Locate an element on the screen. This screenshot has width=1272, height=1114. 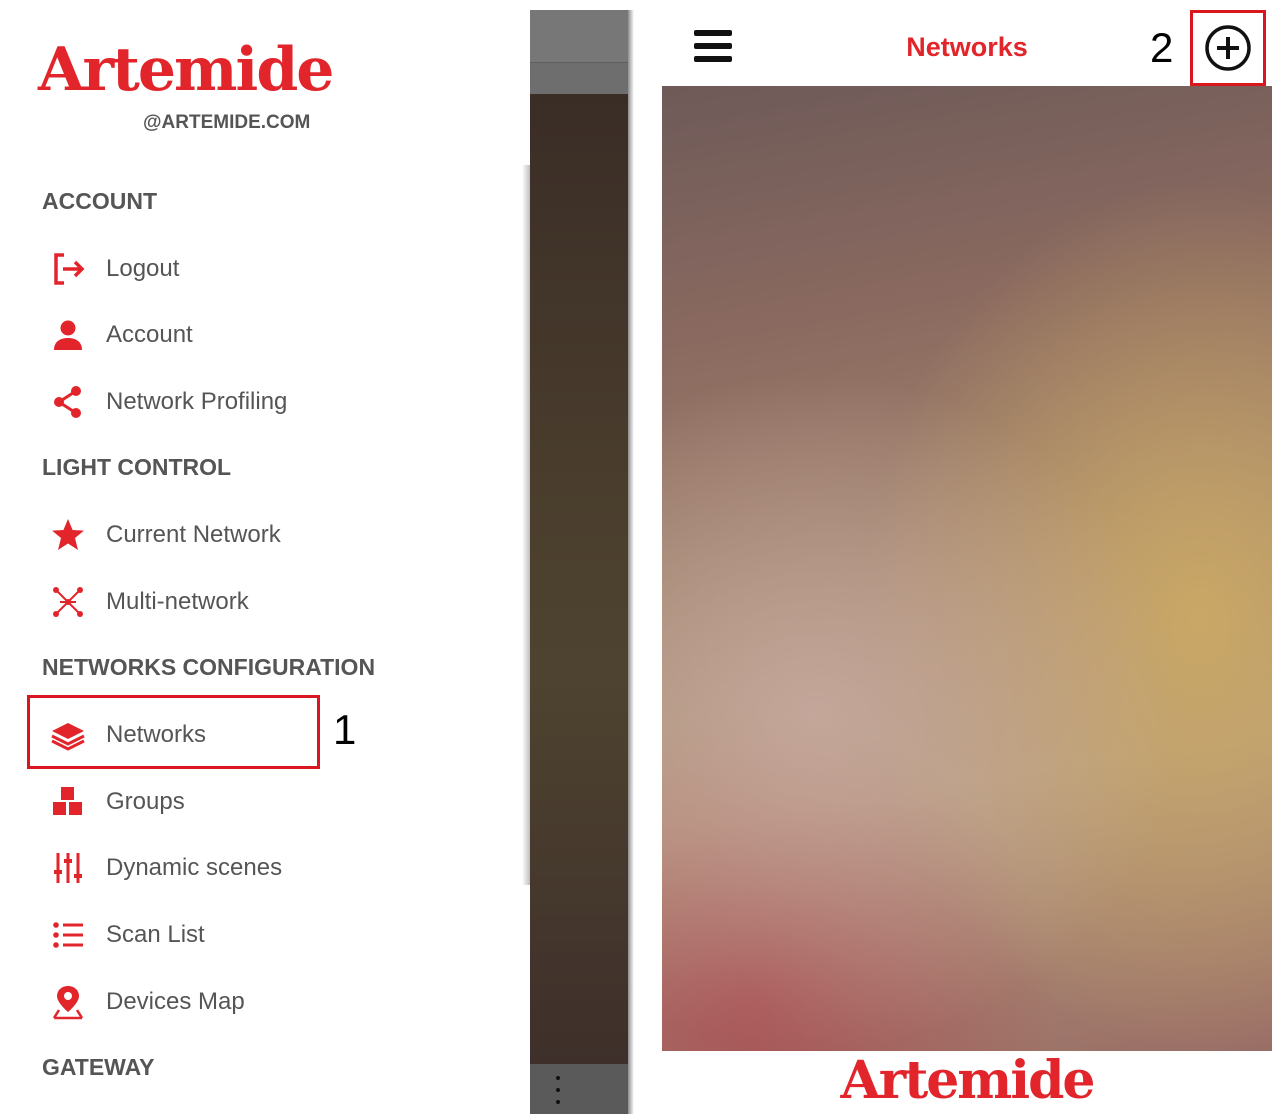
strip-shadow is located at coordinates (631, 562).